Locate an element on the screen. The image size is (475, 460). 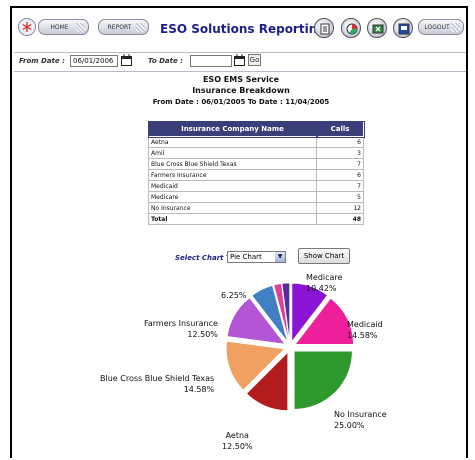
pie-slice-label: No Insurance 25.00% is located at coordinates (360, 420).